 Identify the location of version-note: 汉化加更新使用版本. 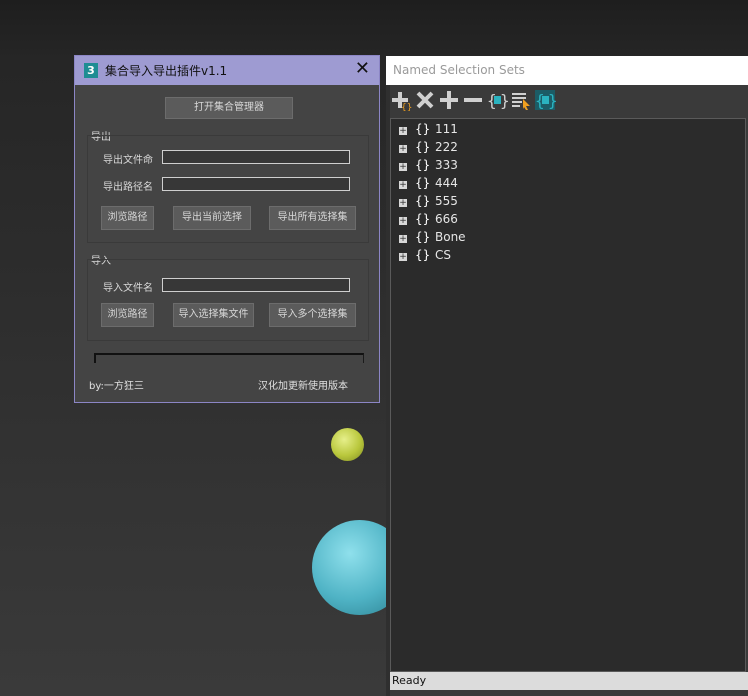
(303, 386).